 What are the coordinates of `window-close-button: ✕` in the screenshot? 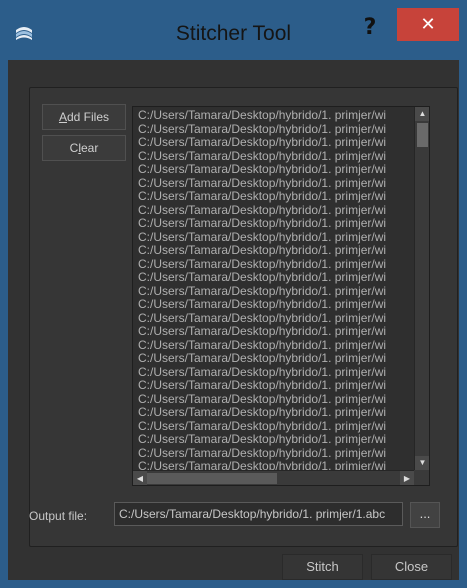 It's located at (428, 24).